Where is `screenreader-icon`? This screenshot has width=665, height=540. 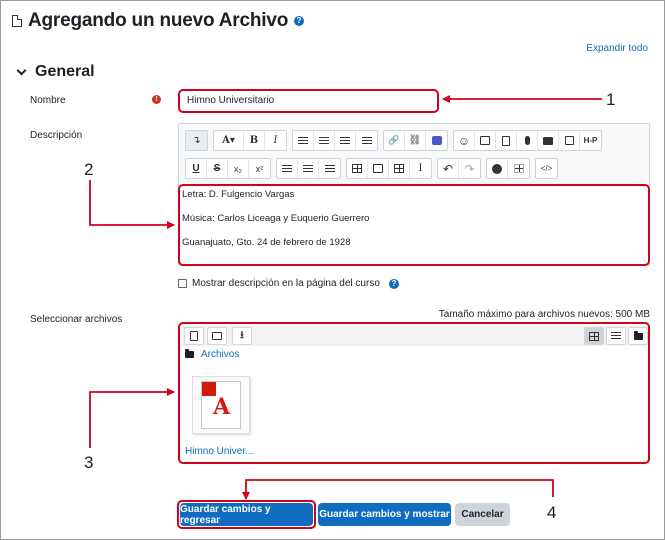
screenreader-icon is located at coordinates (518, 168).